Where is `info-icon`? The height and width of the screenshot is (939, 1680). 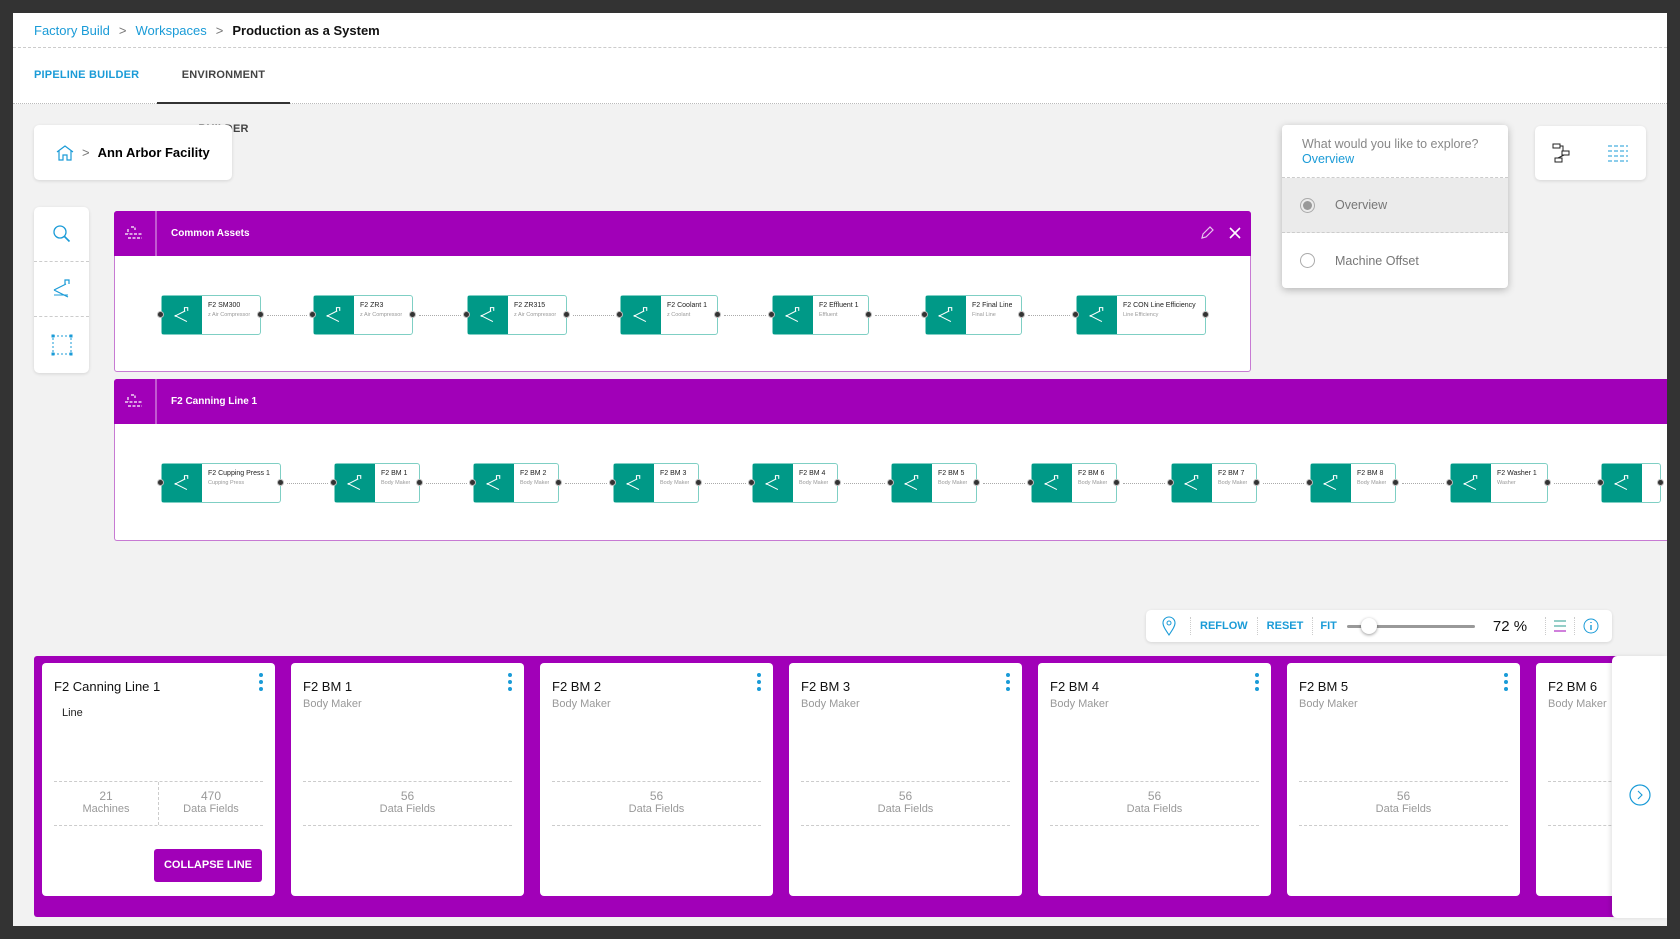
info-icon is located at coordinates (1591, 626).